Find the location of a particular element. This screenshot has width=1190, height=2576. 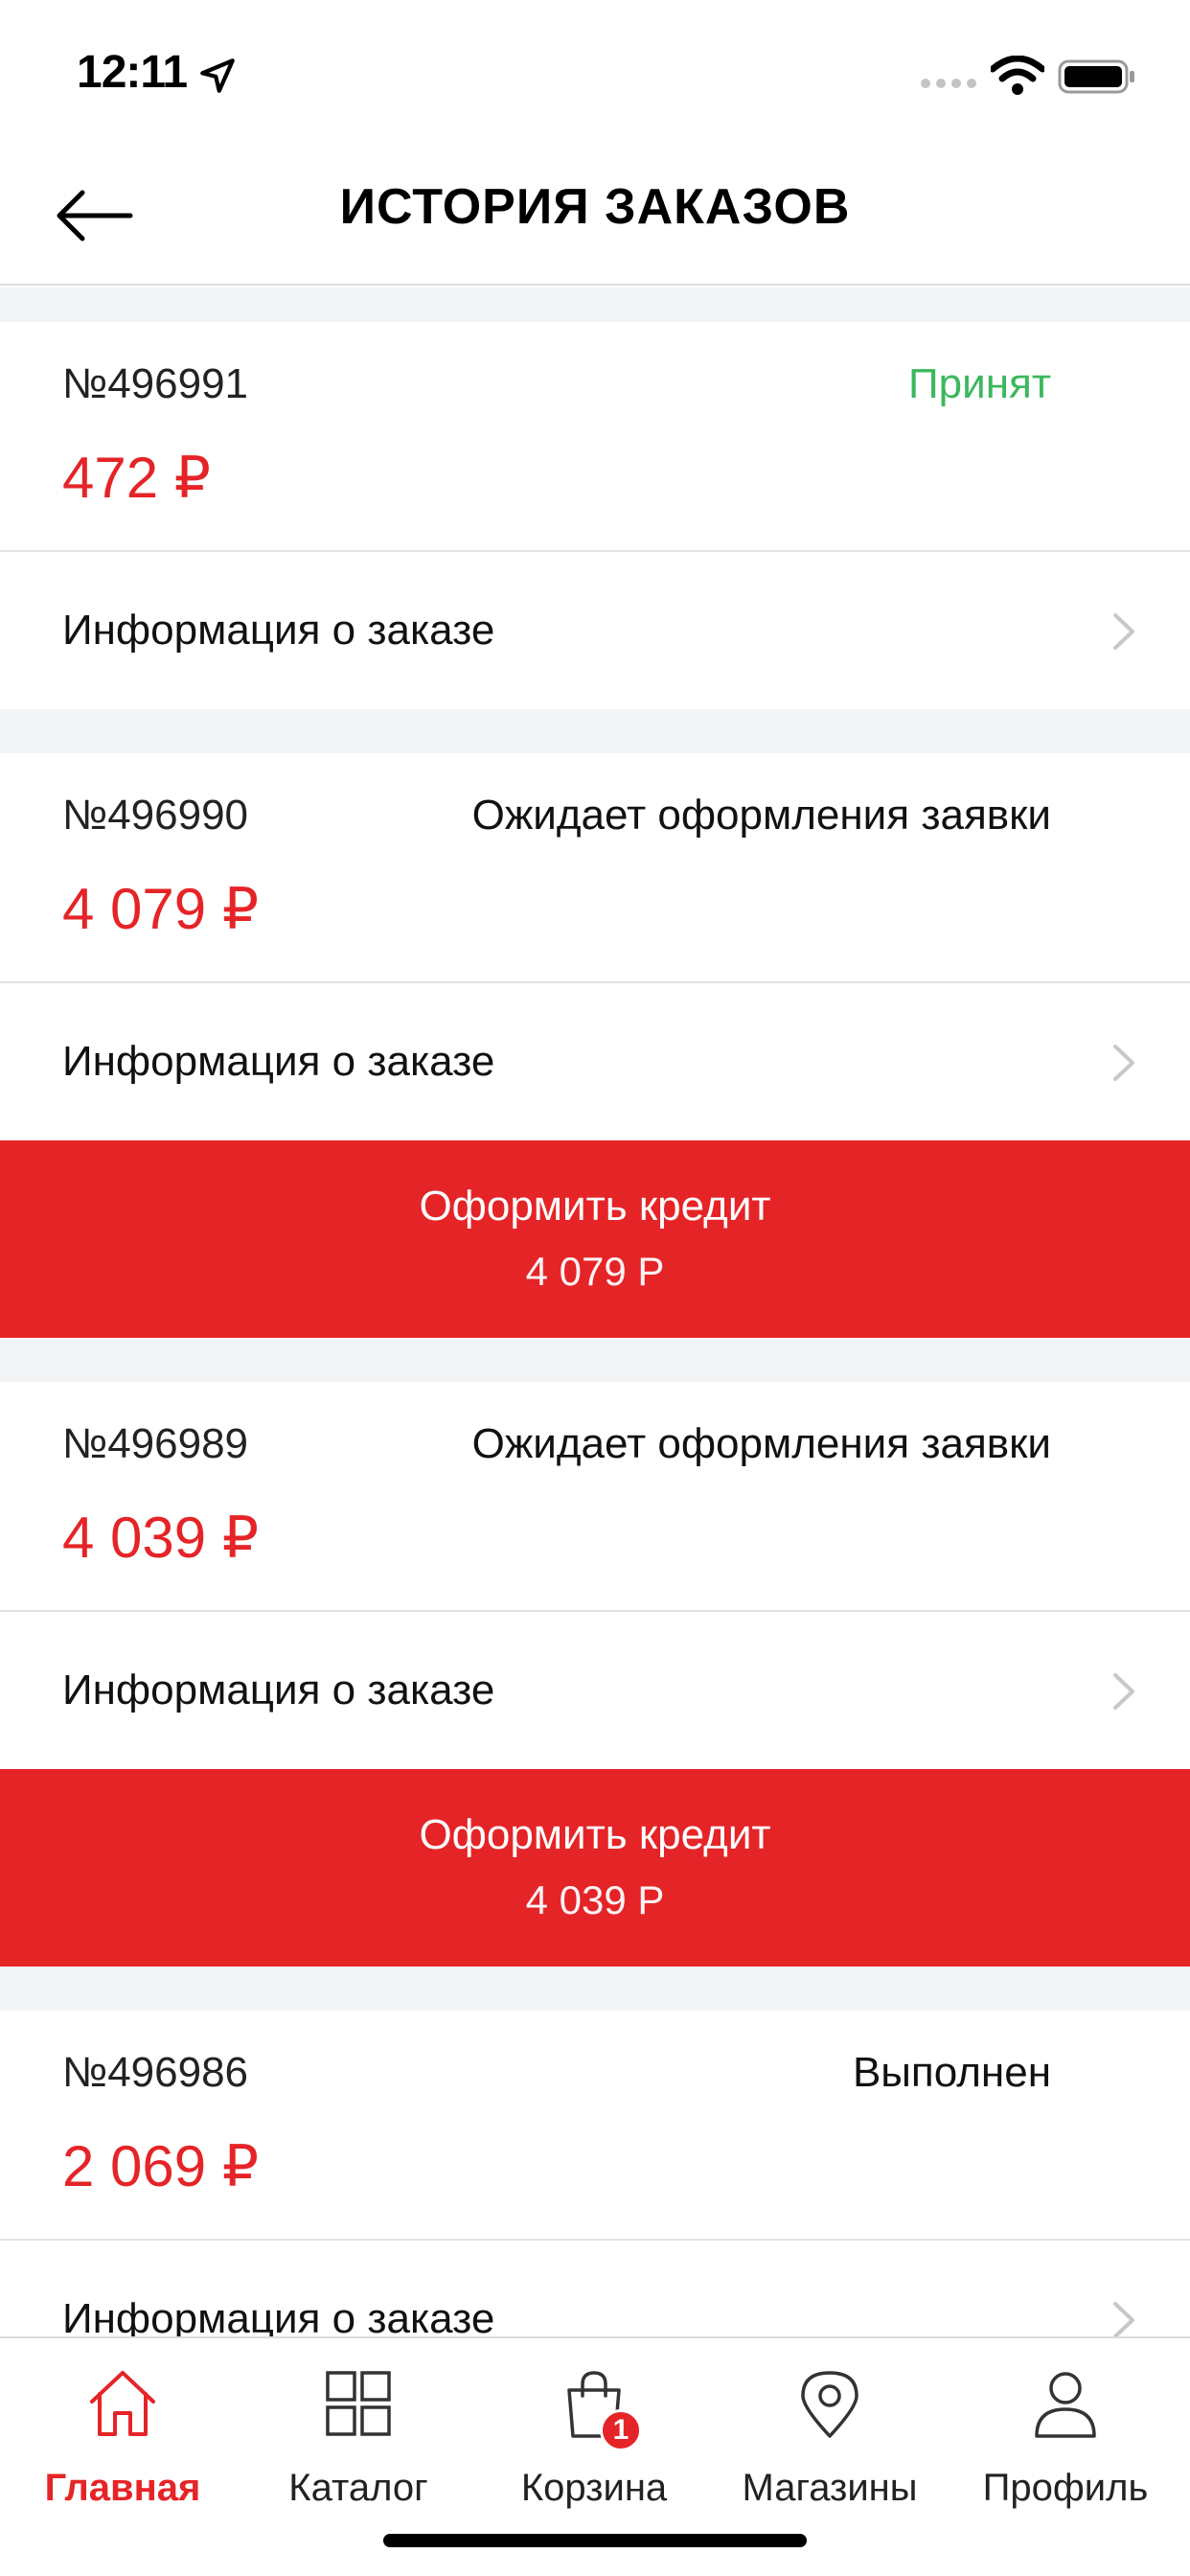

status-time: 12:11 is located at coordinates (132, 72).